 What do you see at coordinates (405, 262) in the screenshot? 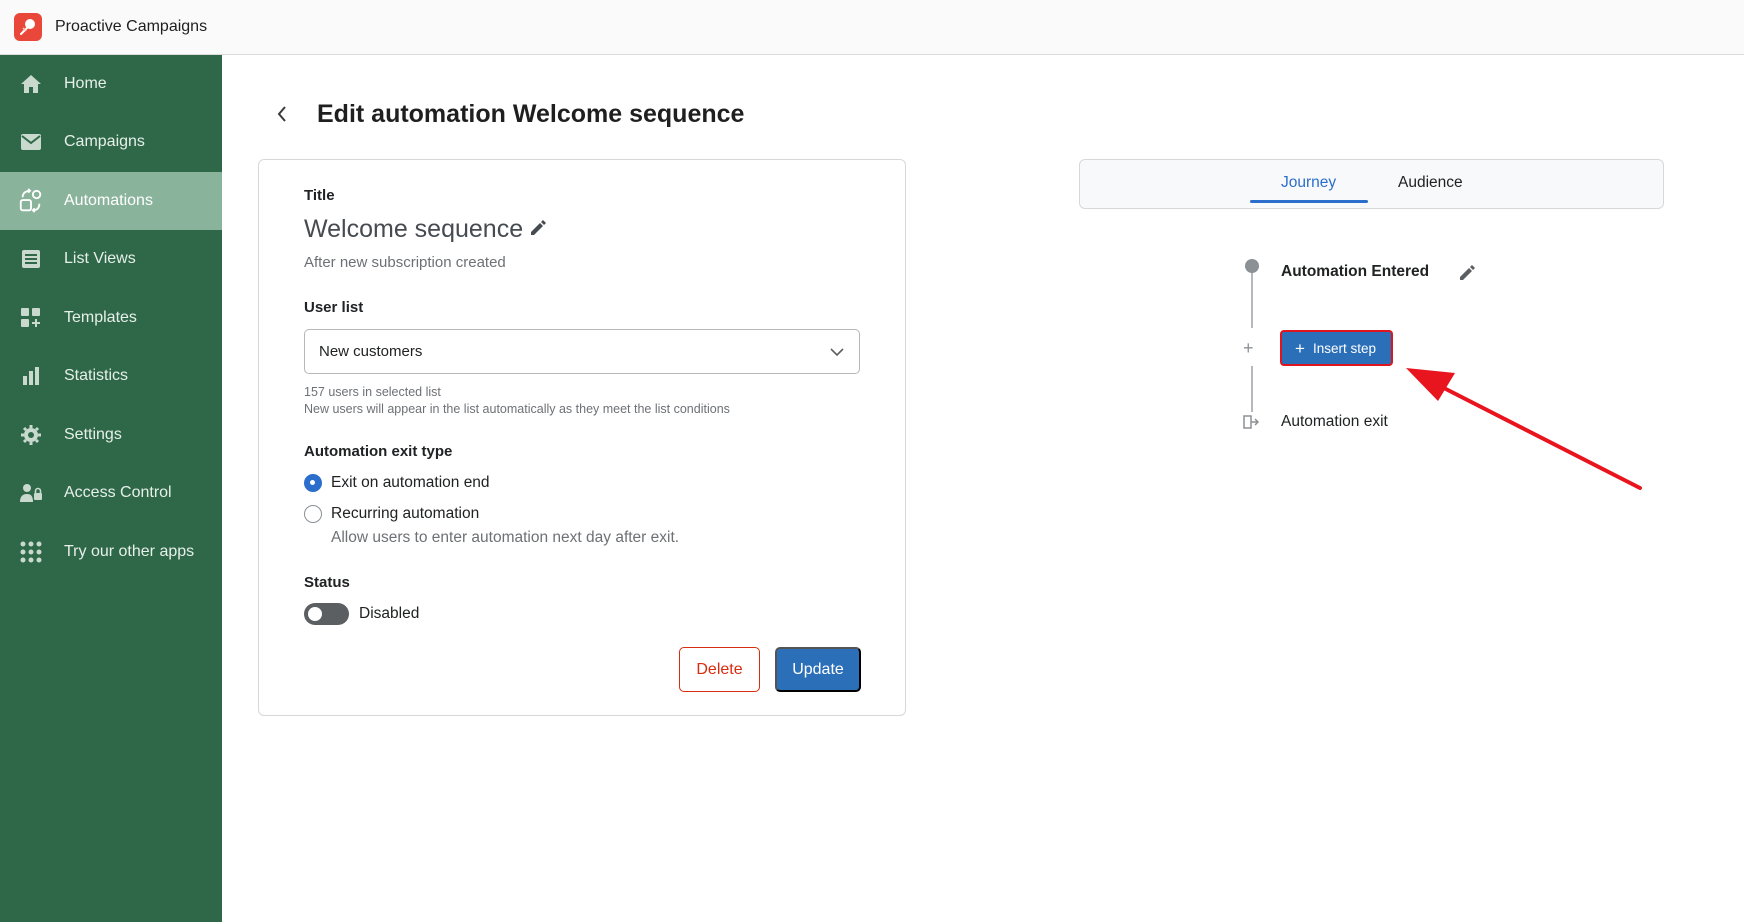
I see `trigger-text: After new subscription created` at bounding box center [405, 262].